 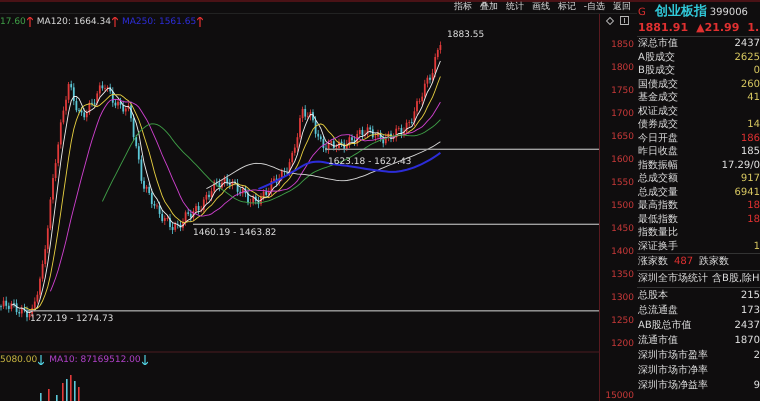 What do you see at coordinates (658, 179) in the screenshot?
I see `stat-label: 总成交额` at bounding box center [658, 179].